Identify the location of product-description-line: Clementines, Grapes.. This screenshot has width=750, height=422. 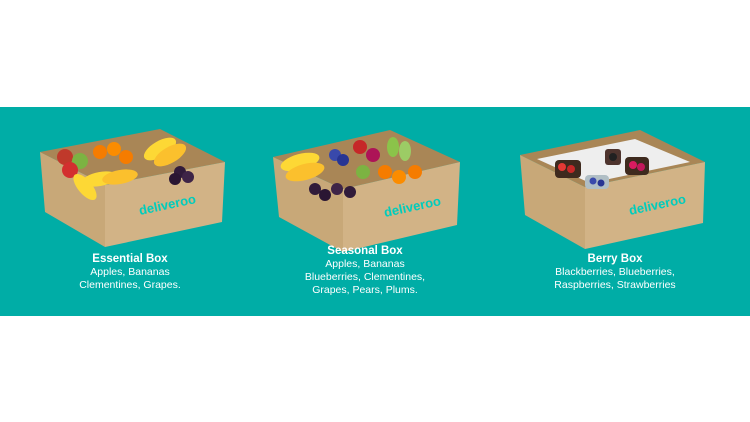
(130, 285).